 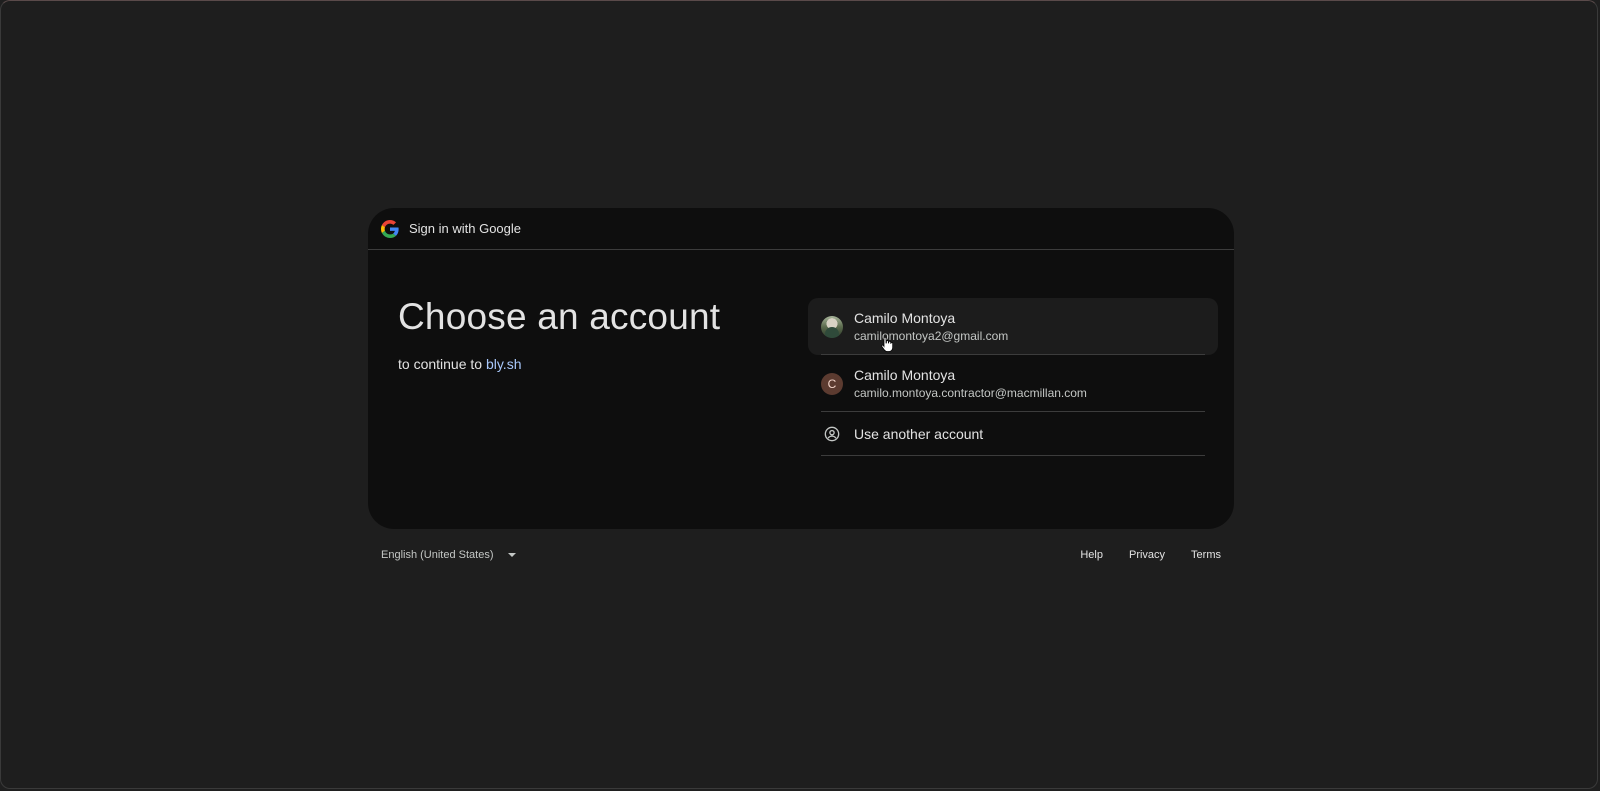 I want to click on subtitle-prefix: to continue to, so click(x=440, y=364).